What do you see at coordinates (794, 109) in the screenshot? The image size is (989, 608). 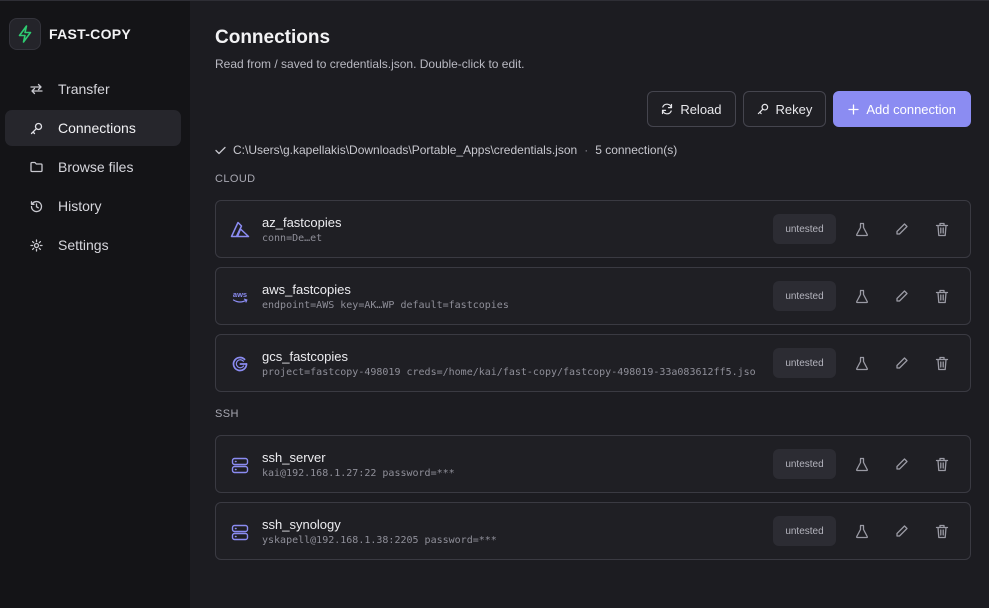 I see `rekey-label: Rekey` at bounding box center [794, 109].